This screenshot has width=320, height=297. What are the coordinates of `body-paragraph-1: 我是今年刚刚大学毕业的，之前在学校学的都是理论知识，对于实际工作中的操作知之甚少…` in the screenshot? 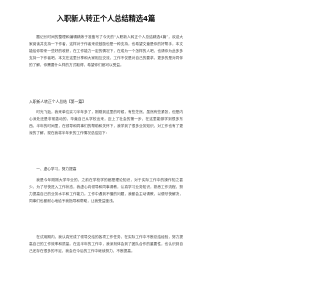 It's located at (106, 191).